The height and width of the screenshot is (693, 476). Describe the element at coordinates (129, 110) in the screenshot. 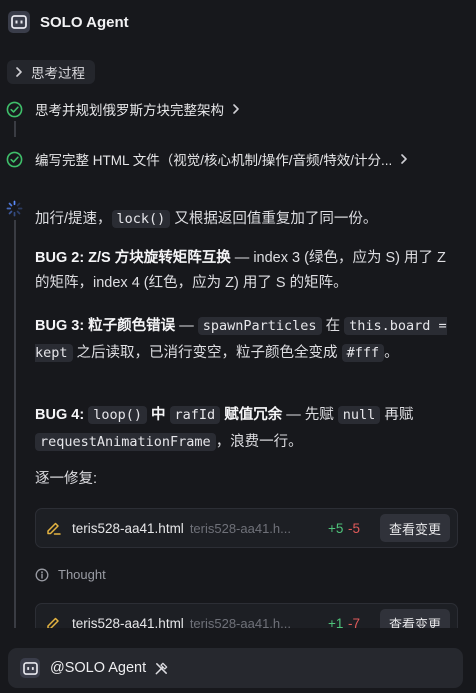

I see `step-label: 思考并规划俄罗斯方块完整架构` at that location.